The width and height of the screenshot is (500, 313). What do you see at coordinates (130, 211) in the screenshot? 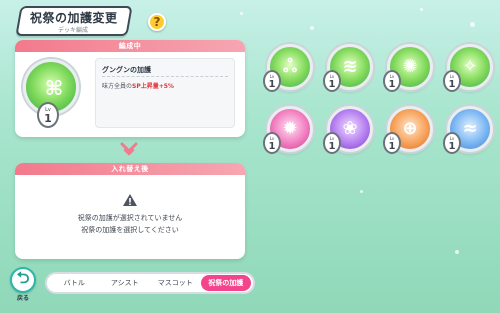
I see `swap-panel: 入れ替え後 祝祭の加護が選択されていません 祝祭の加護を選択してください` at bounding box center [130, 211].